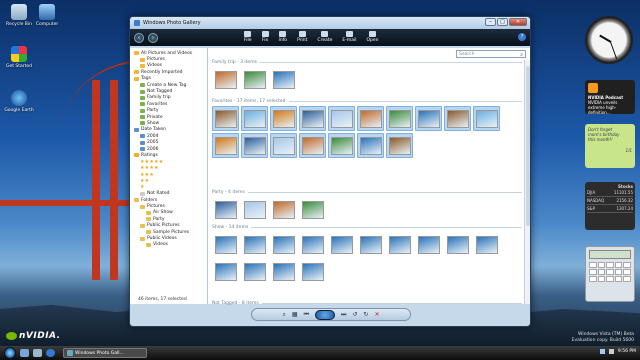 The image size is (640, 360). What do you see at coordinates (628, 150) in the screenshot?
I see `note-pager: 1/1` at bounding box center [628, 150].